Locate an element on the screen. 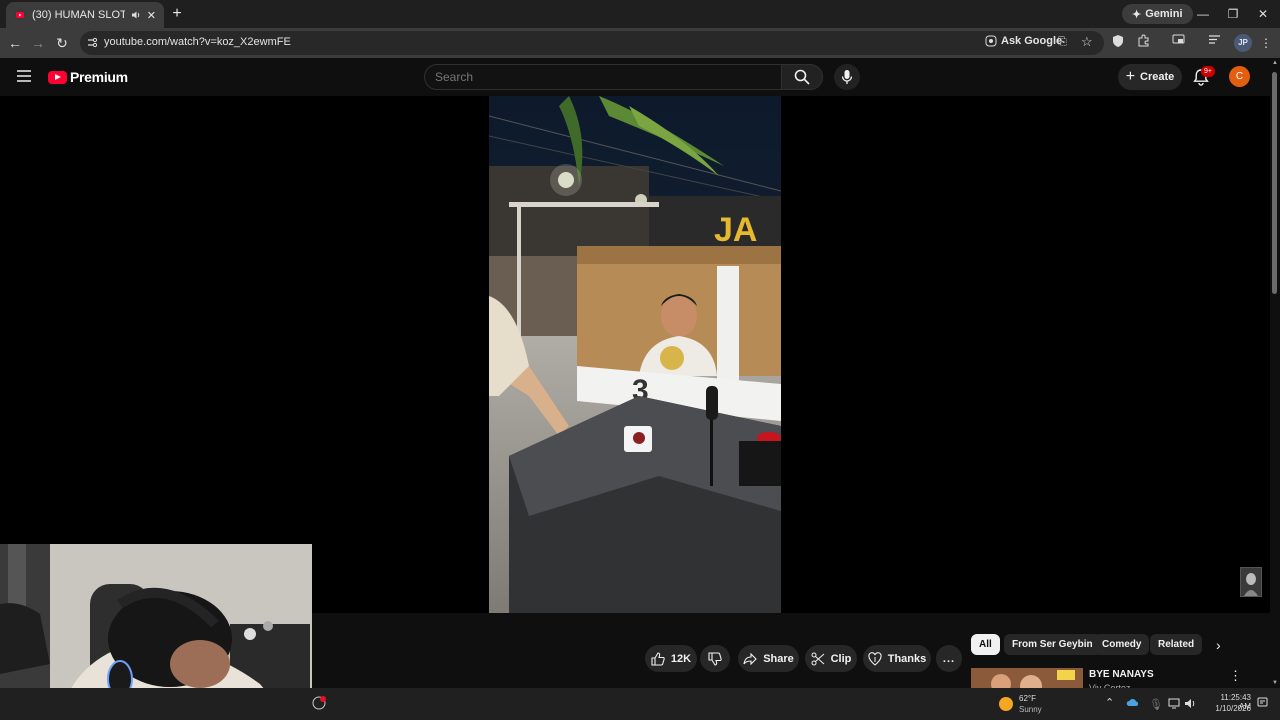 The height and width of the screenshot is (720, 1280). thumbs-down-icon is located at coordinates (715, 658).